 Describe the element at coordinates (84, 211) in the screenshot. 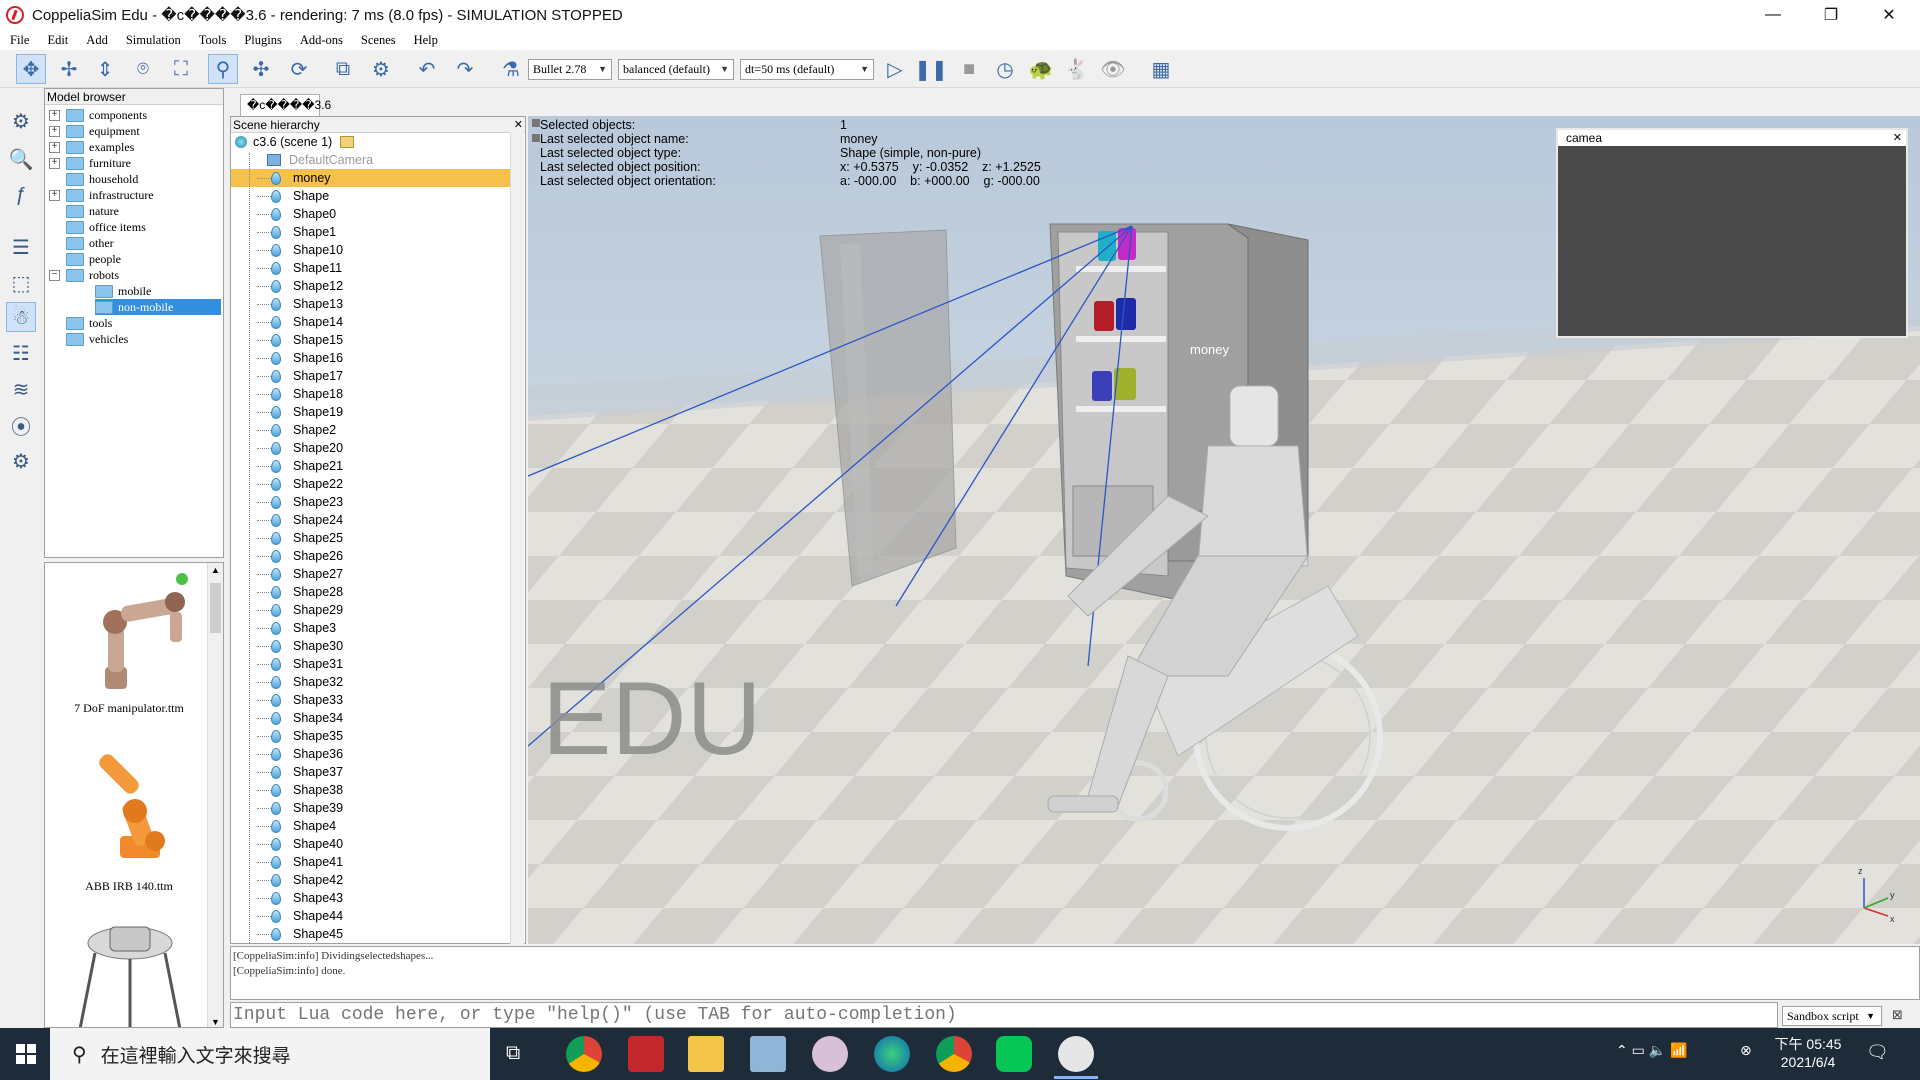

I see `model-folder: nature` at that location.